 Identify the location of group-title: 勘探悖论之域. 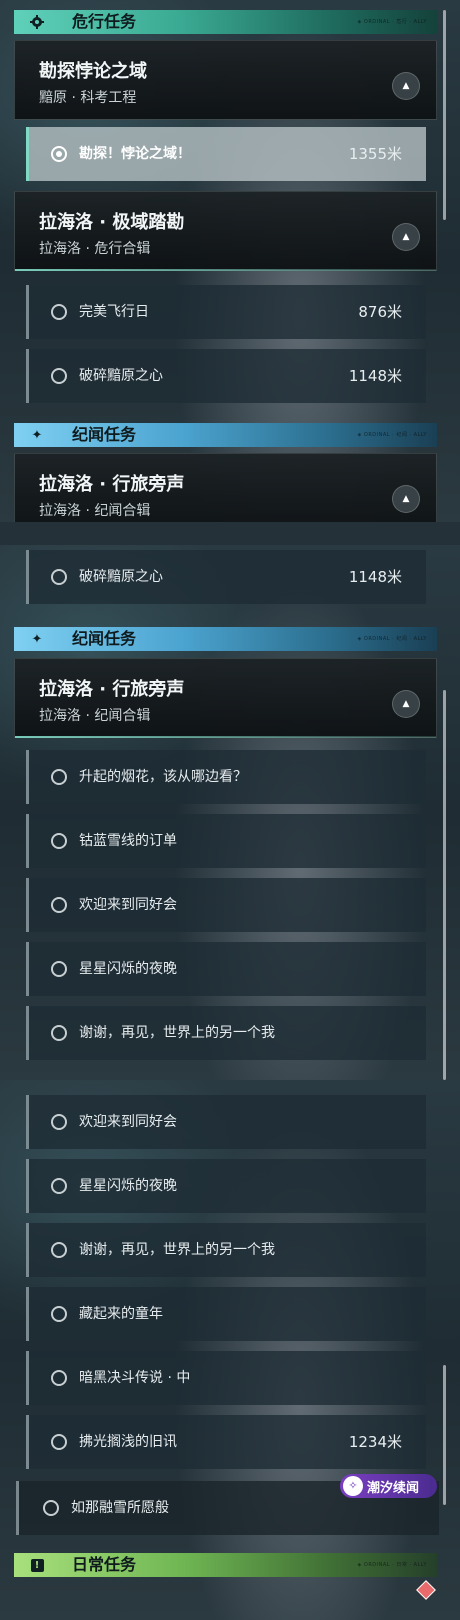
(93, 71).